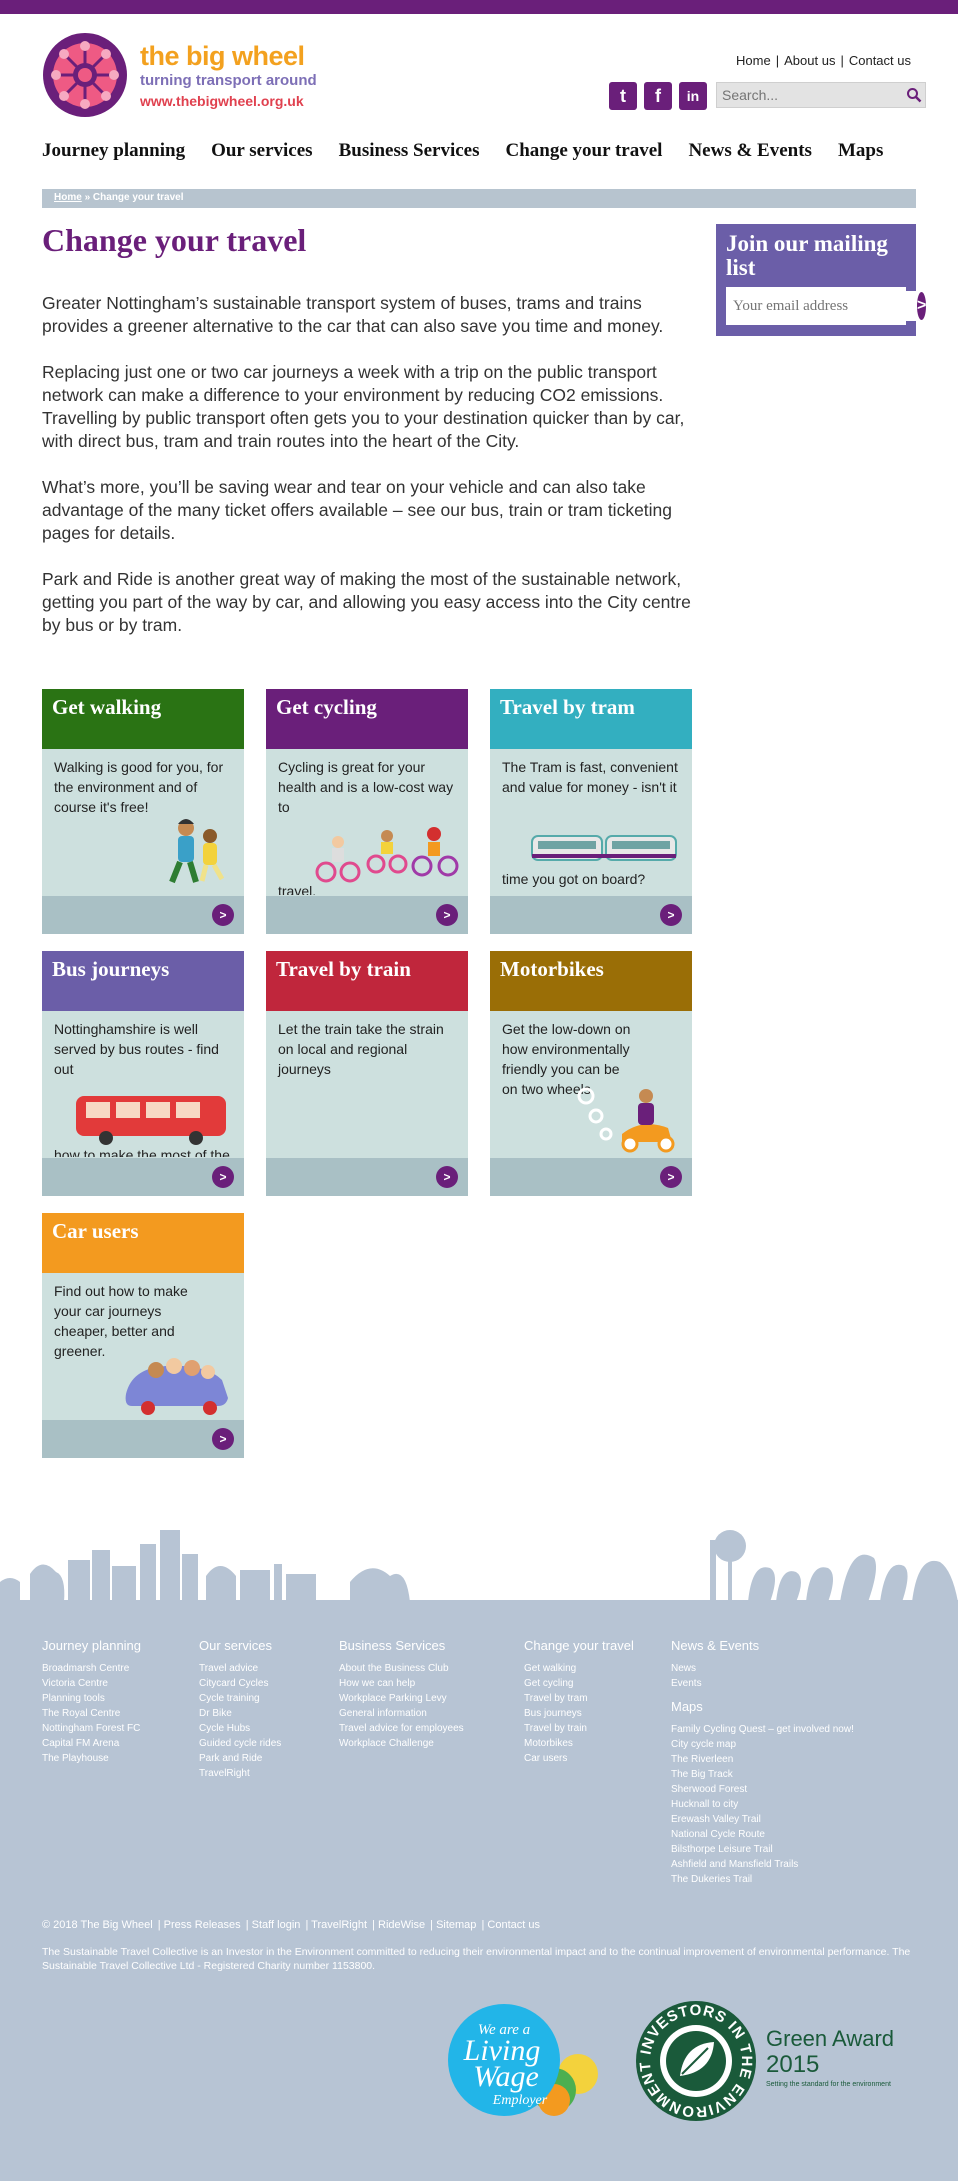  Describe the element at coordinates (276, 1925) in the screenshot. I see `staff-login-link: Staff login` at that location.